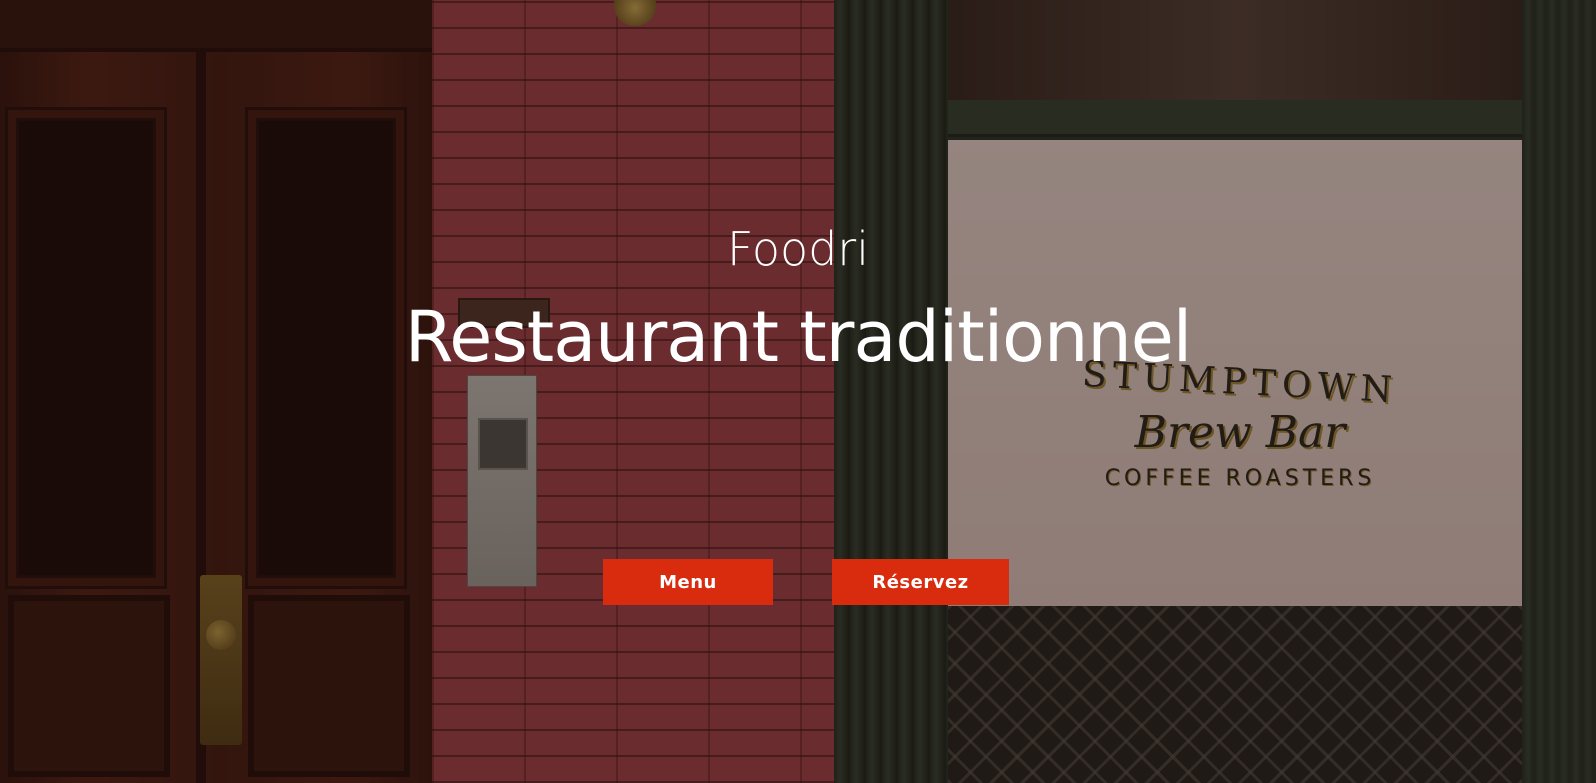 The width and height of the screenshot is (1596, 783). What do you see at coordinates (688, 582) in the screenshot?
I see `menu-button: Menu` at bounding box center [688, 582].